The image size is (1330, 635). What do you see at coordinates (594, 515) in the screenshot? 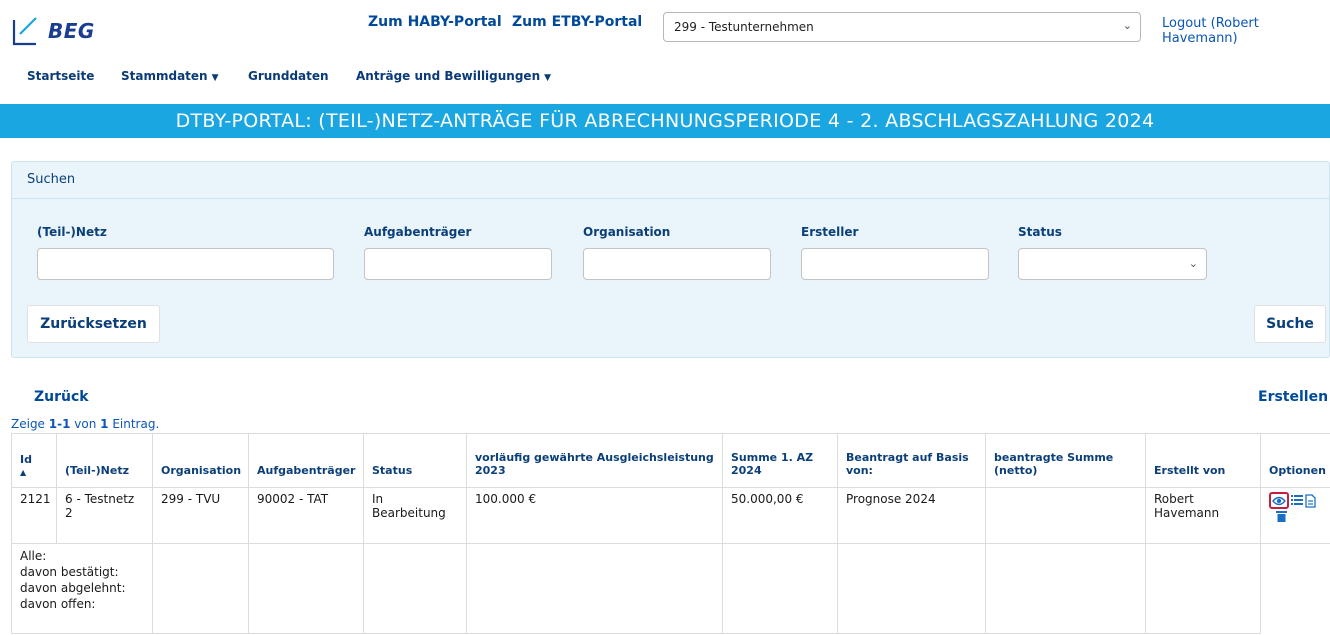
I see `cell-ausgleichsleistung: 100.000 €` at bounding box center [594, 515].